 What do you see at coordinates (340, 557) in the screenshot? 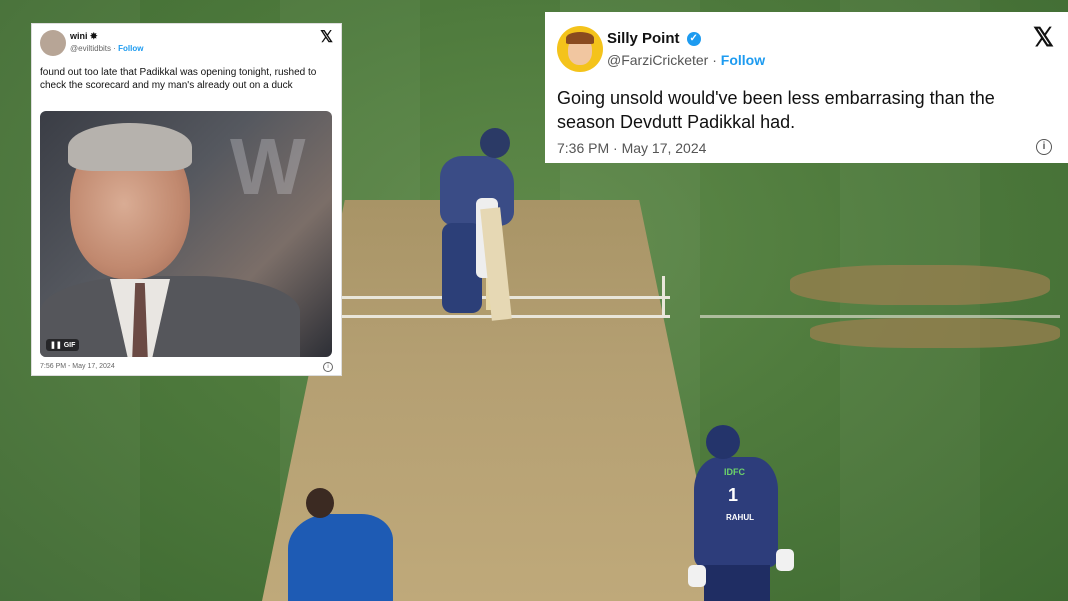
I see `fielder-torso` at bounding box center [340, 557].